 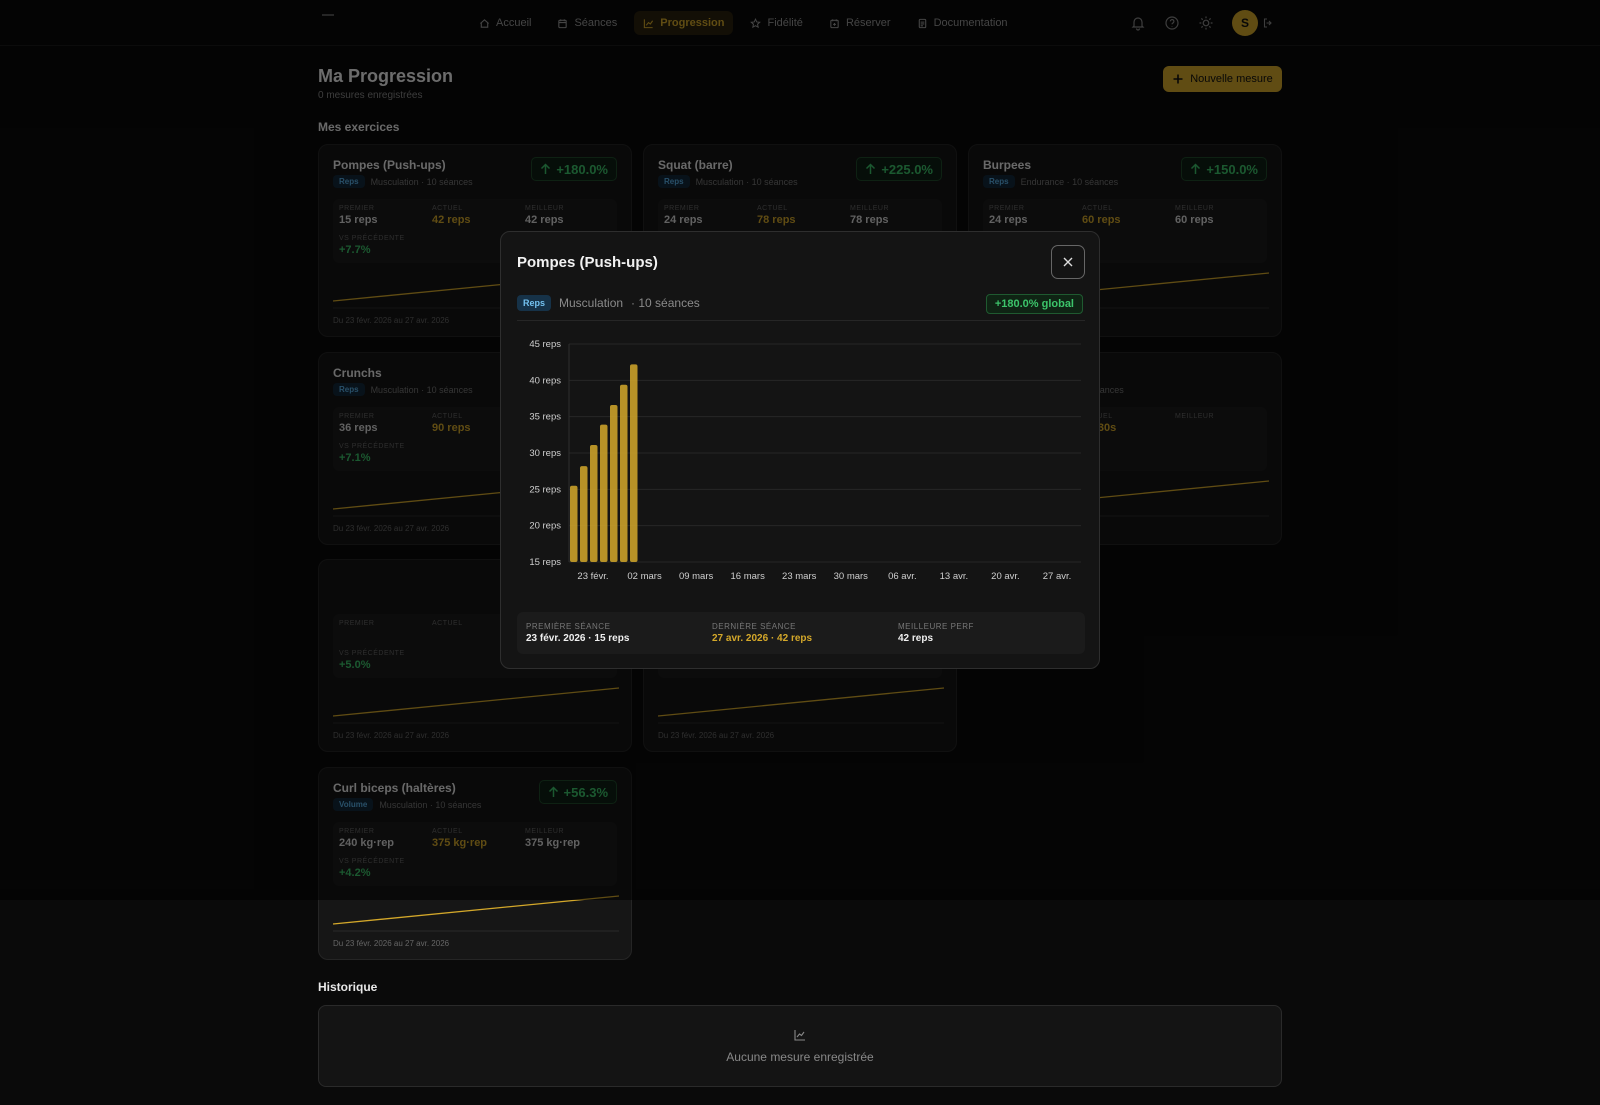 What do you see at coordinates (353, 804) in the screenshot?
I see `type-badge: Volume` at bounding box center [353, 804].